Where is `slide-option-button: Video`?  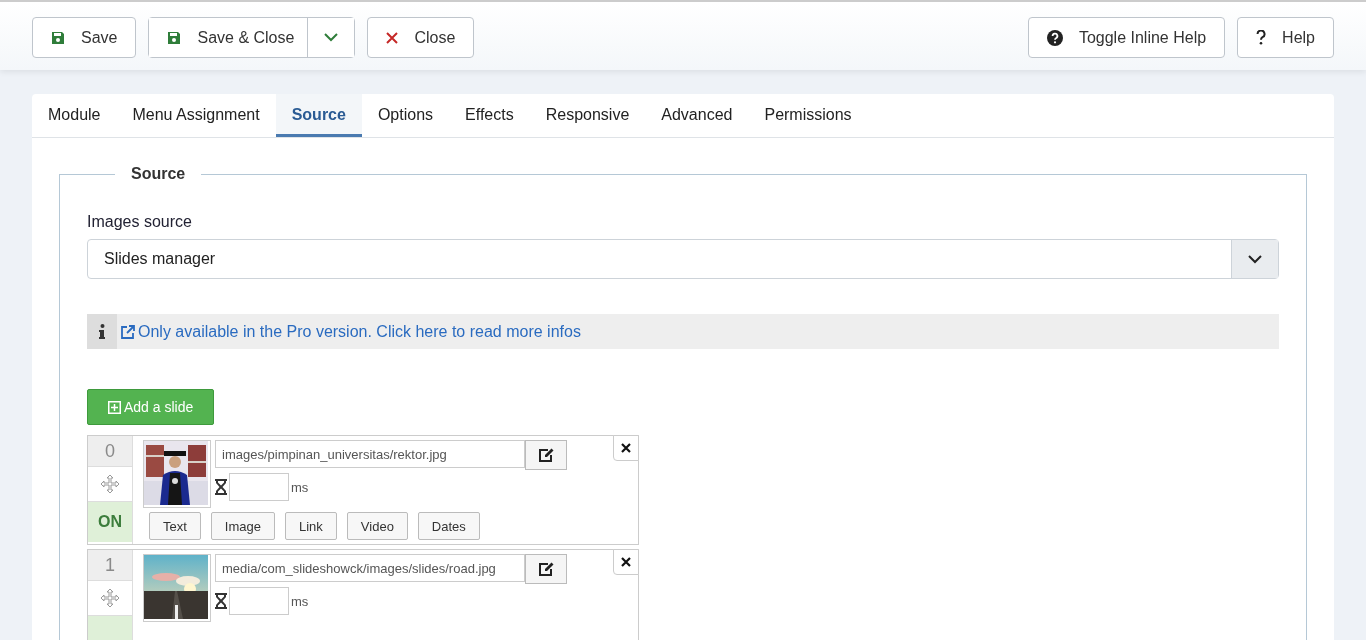
slide-option-button: Video is located at coordinates (377, 526).